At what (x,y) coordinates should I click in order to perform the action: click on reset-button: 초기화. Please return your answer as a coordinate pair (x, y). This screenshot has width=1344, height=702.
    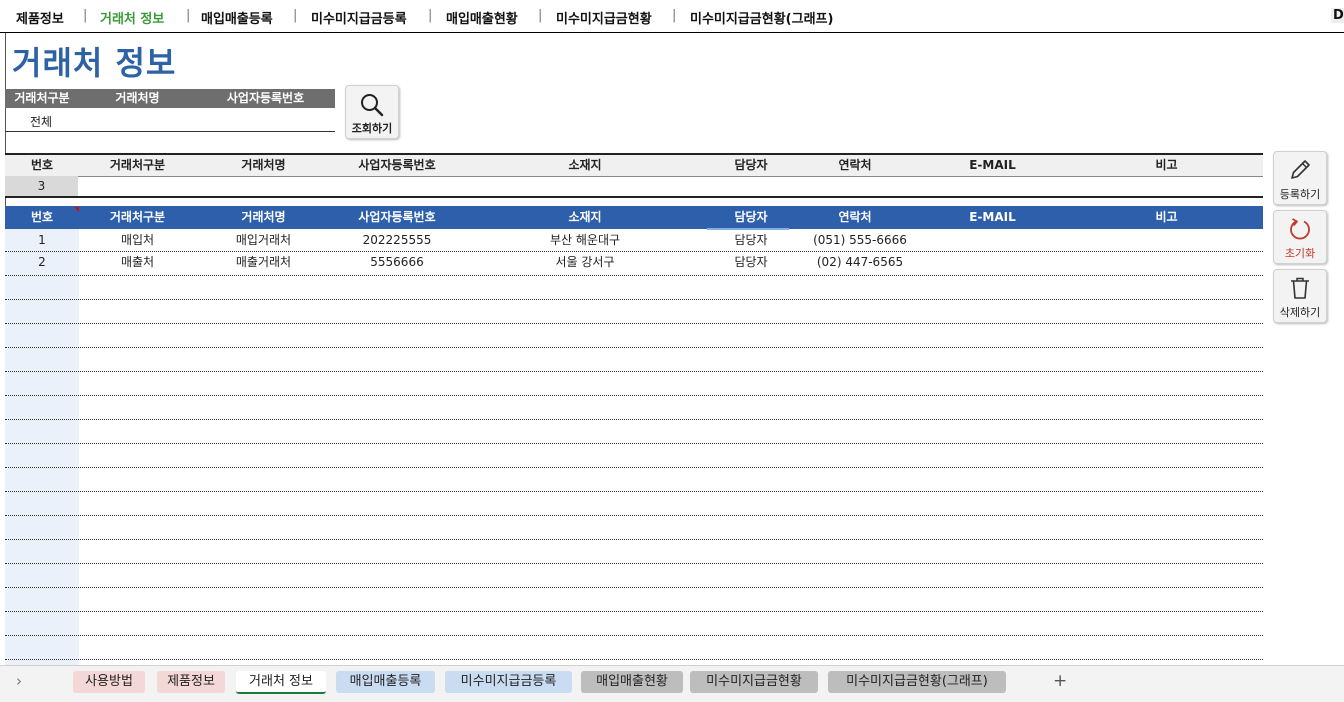
    Looking at the image, I should click on (1300, 237).